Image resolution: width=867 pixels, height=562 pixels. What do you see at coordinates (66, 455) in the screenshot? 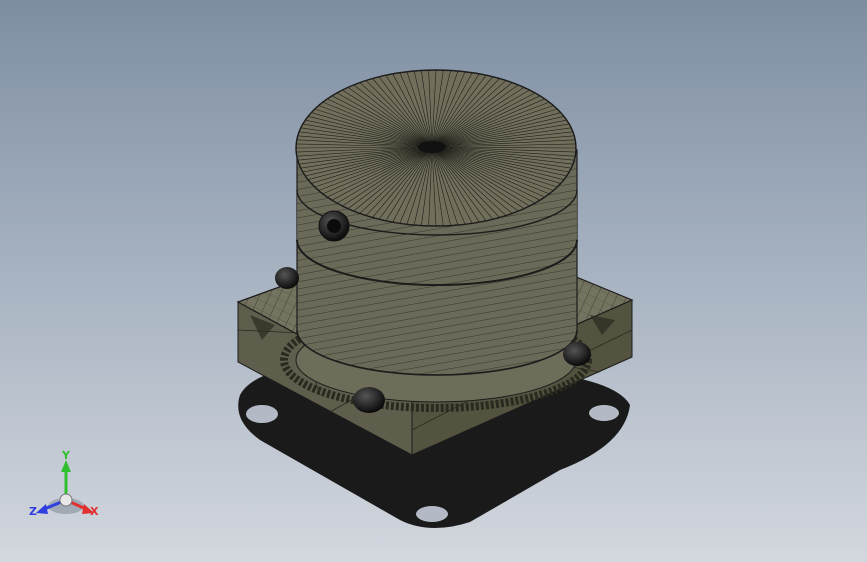
I see `triad-y-label: Y` at bounding box center [66, 455].